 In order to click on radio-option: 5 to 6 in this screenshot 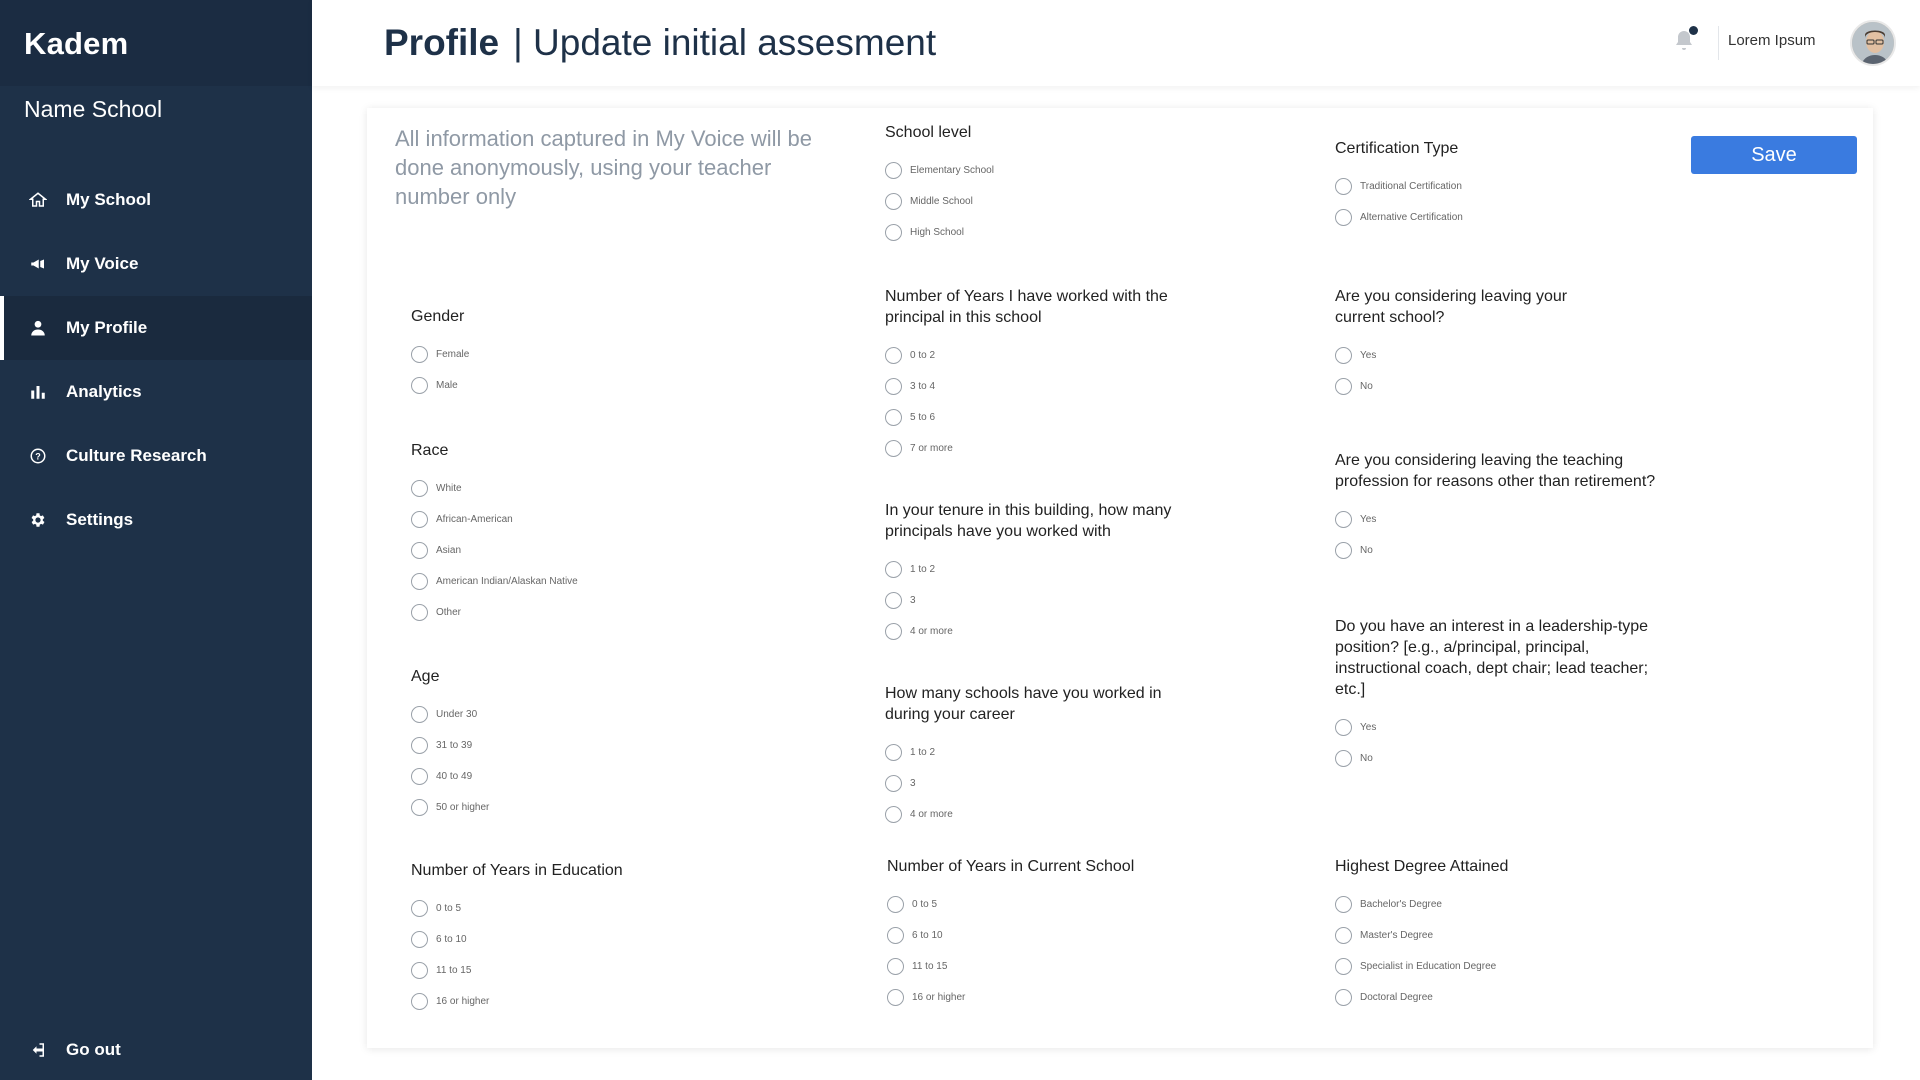, I will do `click(1035, 417)`.